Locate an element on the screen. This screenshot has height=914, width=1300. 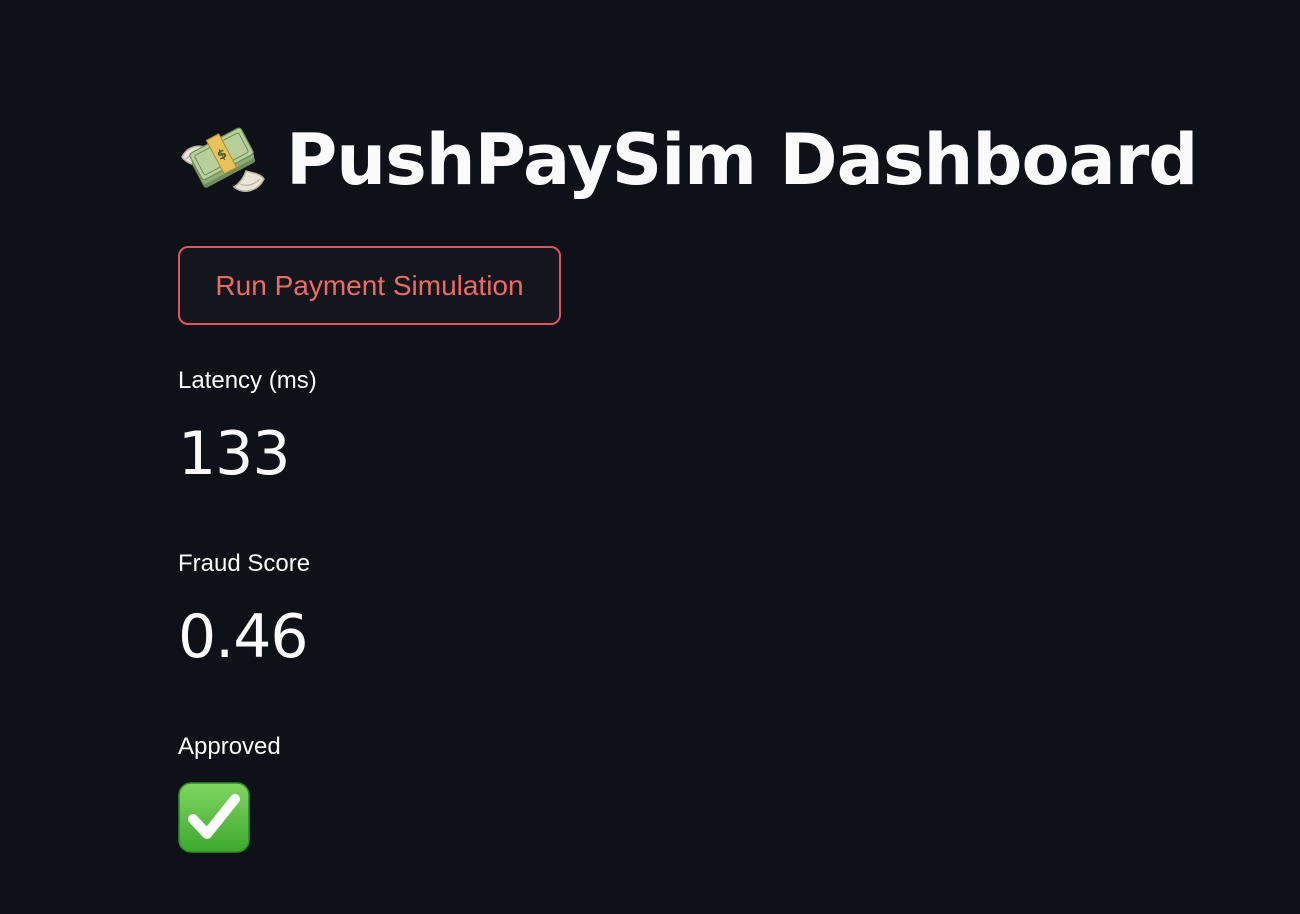
page-title: PushPaySim Dashboard is located at coordinates (742, 160).